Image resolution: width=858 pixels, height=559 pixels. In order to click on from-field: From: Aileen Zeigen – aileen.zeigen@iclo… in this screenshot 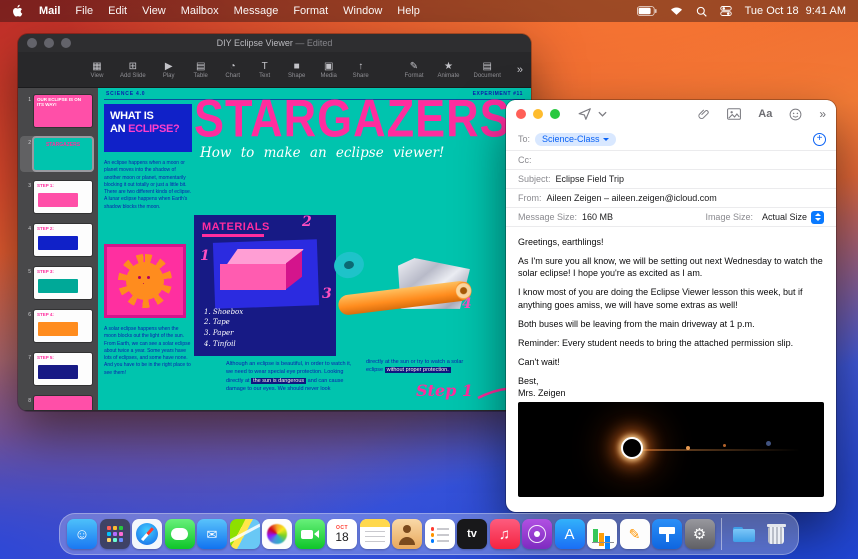, I will do `click(671, 198)`.